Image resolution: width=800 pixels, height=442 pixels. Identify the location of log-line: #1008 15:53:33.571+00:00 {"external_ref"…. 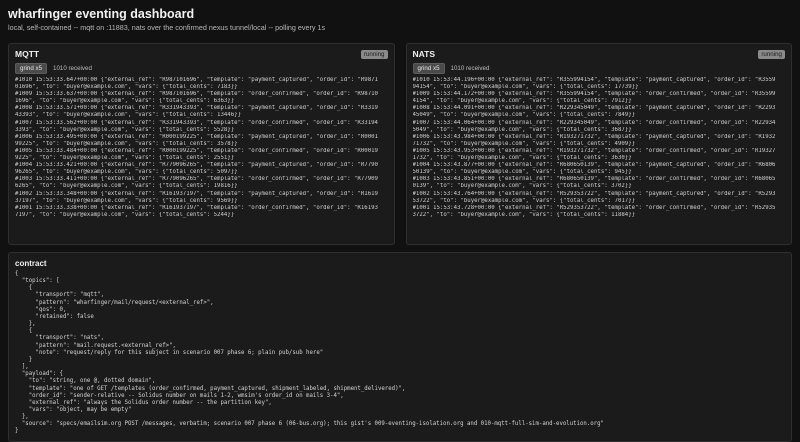
(196, 108).